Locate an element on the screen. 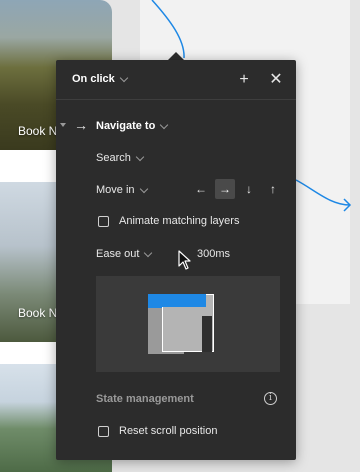 This screenshot has height=472, width=360. easing-dropdown: Ease out is located at coordinates (124, 254).